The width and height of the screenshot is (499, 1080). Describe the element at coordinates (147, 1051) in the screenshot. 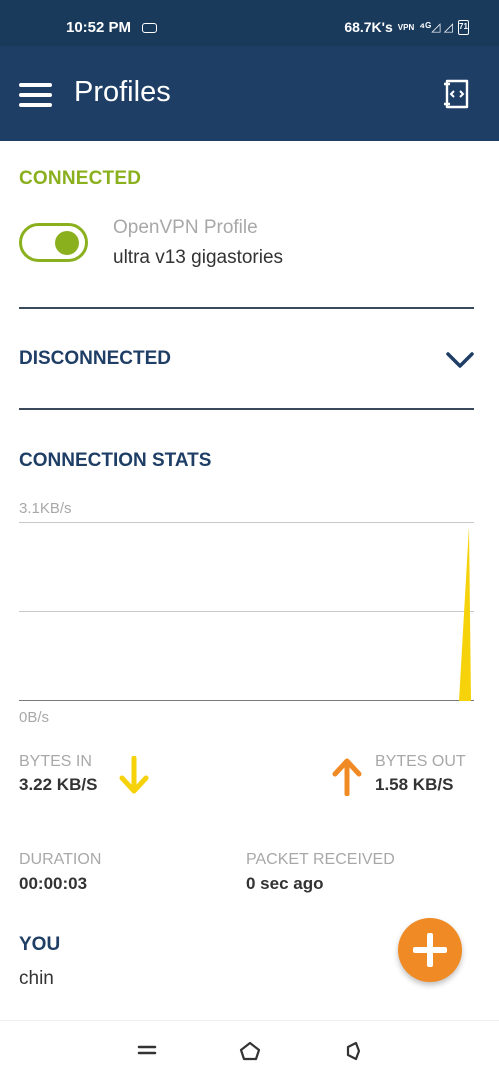

I see `recent-apps-icon` at that location.